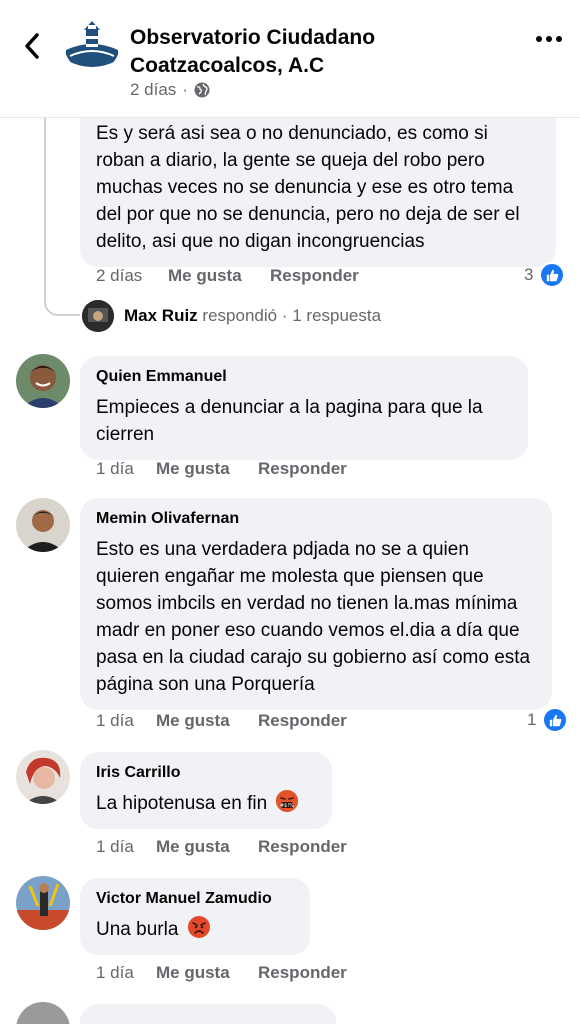 The width and height of the screenshot is (580, 1024). I want to click on more-options-button, so click(549, 39).